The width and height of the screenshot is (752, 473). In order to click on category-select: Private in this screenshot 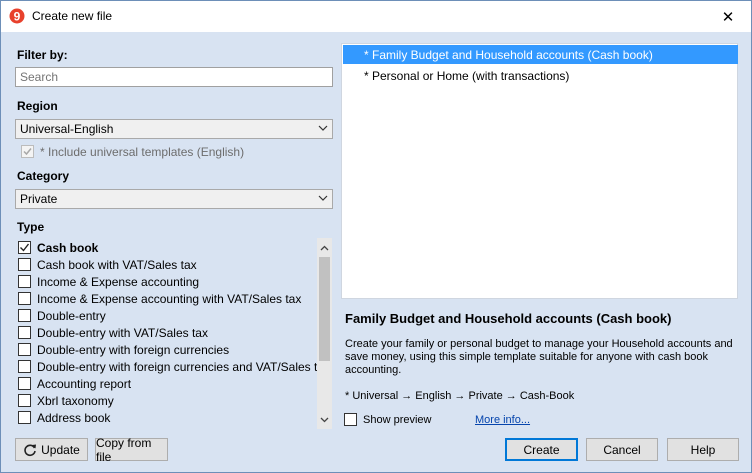, I will do `click(174, 199)`.